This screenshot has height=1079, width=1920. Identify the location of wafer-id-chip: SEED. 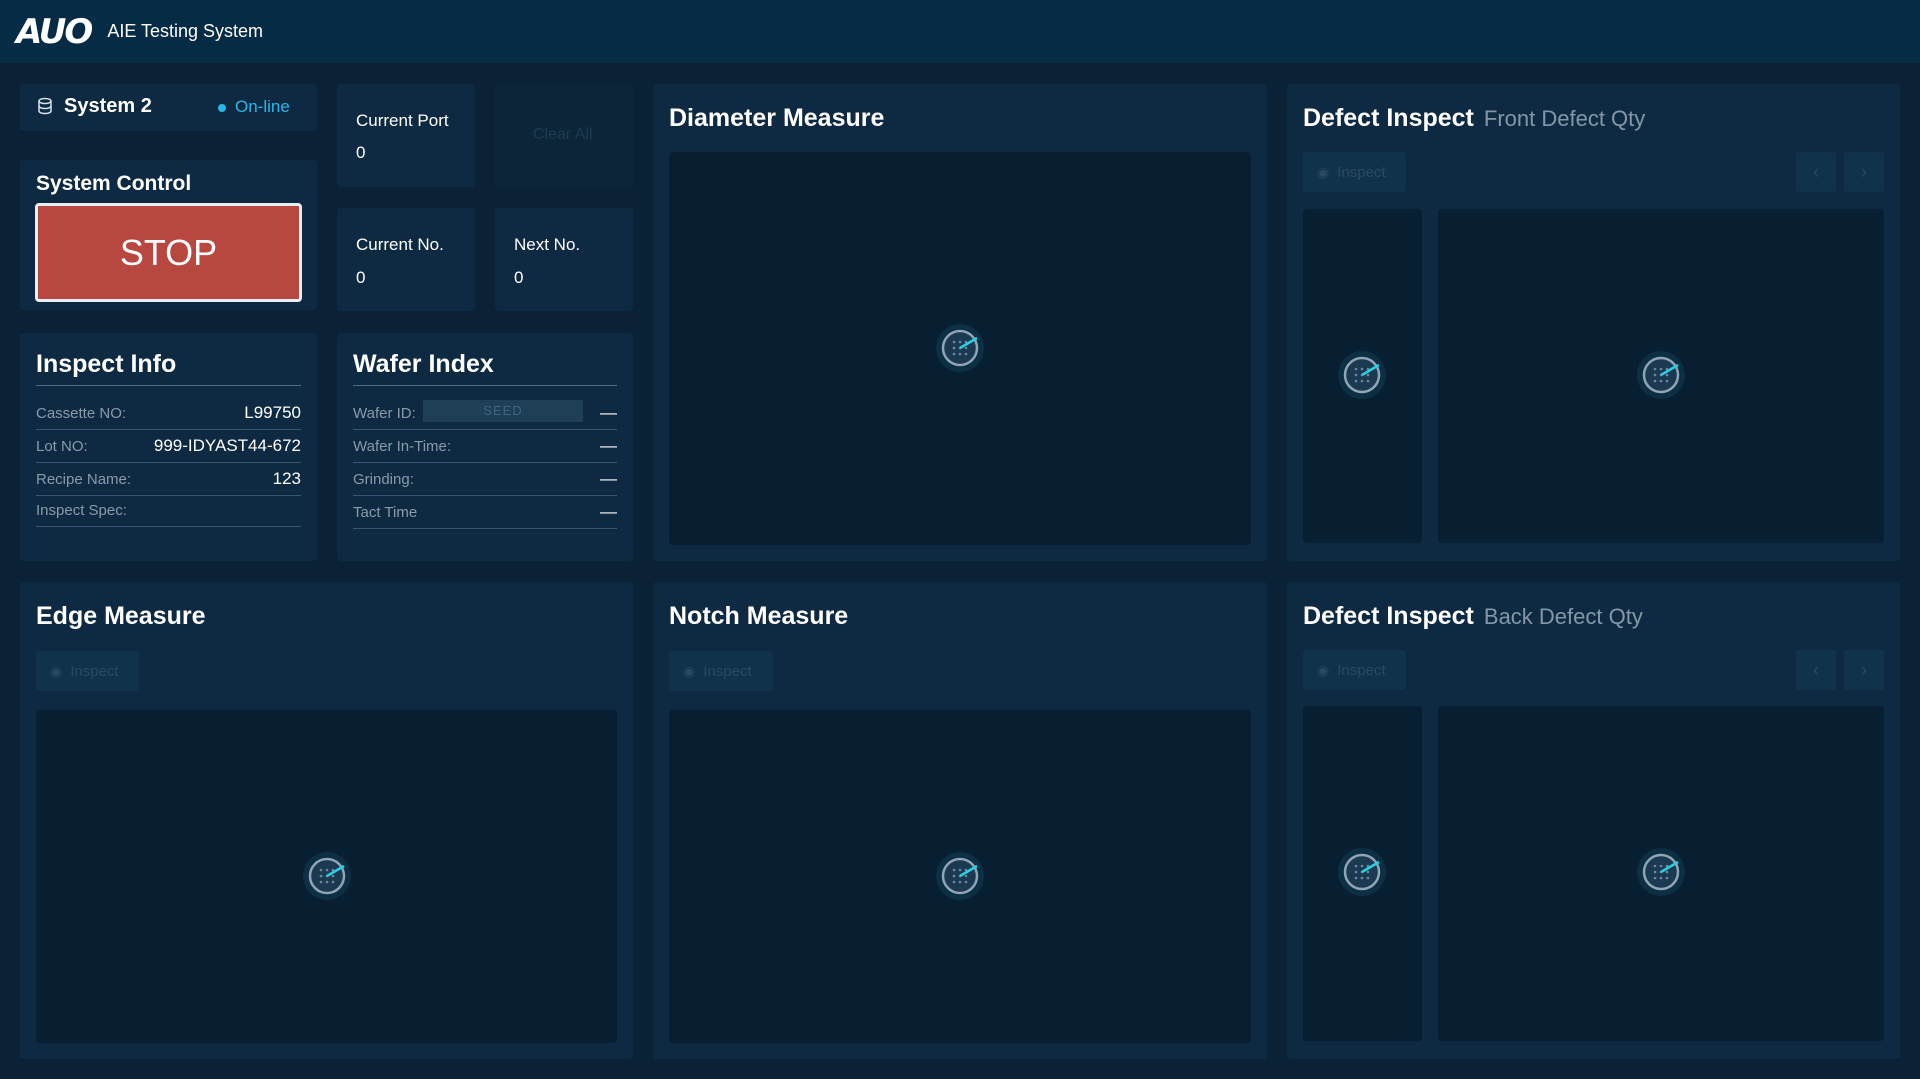
(503, 411).